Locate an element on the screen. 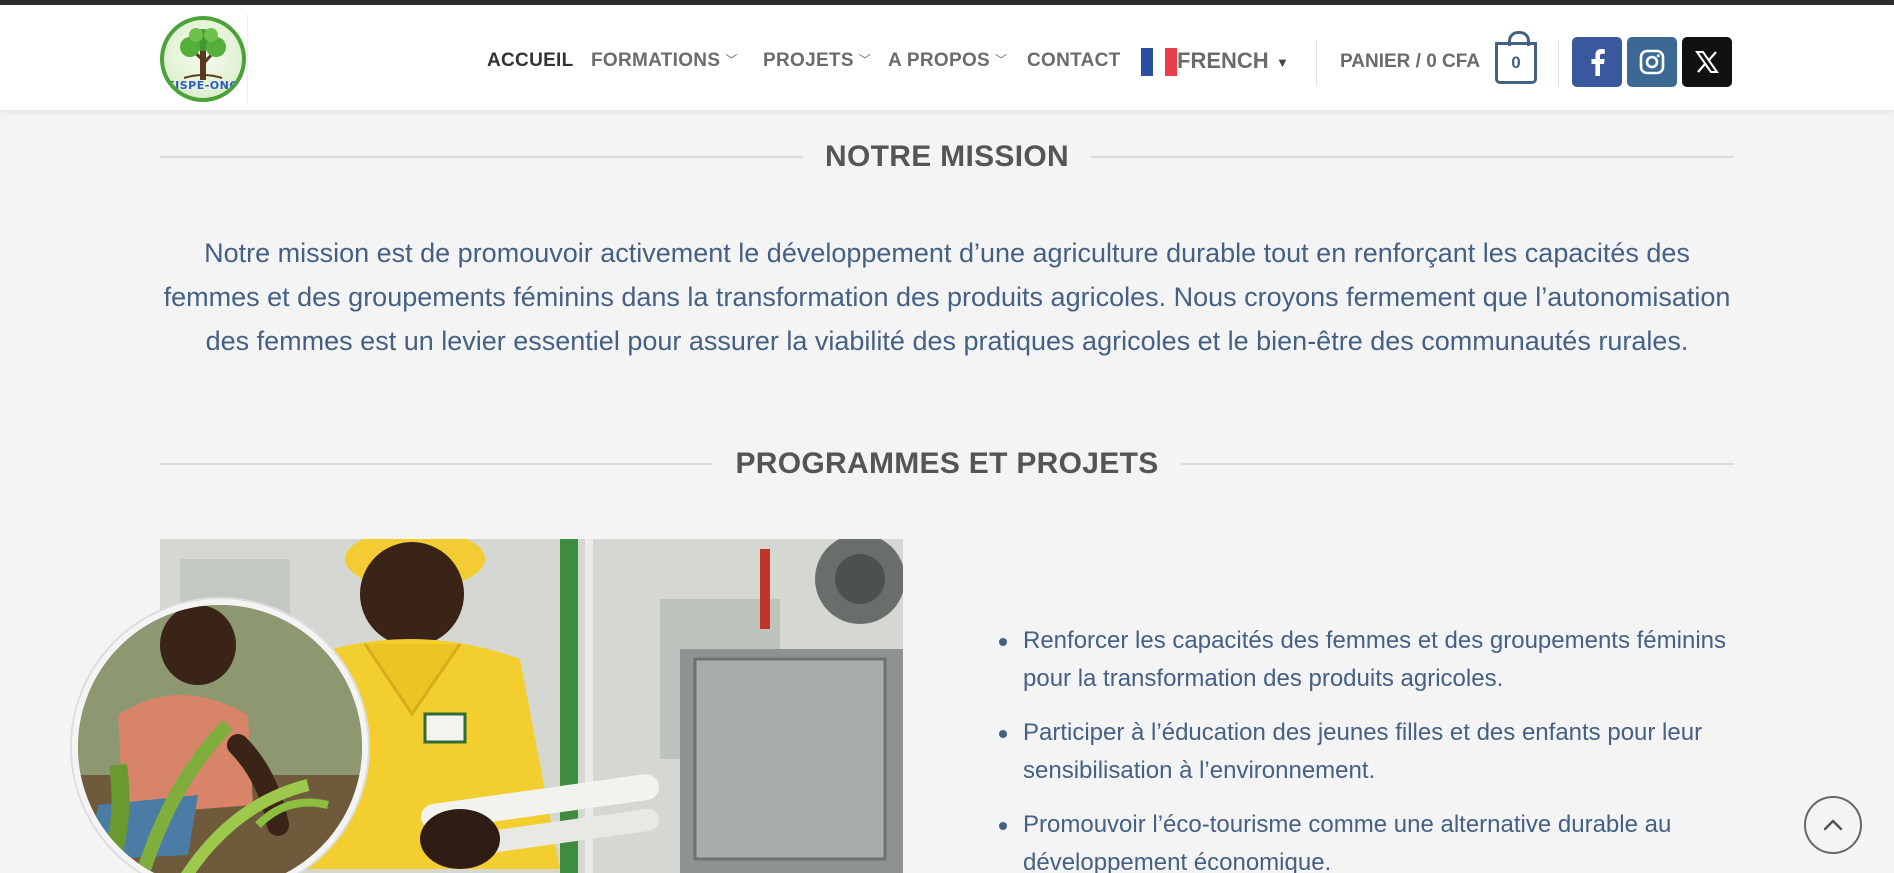 The height and width of the screenshot is (873, 1894). french-flag-icon is located at coordinates (1159, 62).